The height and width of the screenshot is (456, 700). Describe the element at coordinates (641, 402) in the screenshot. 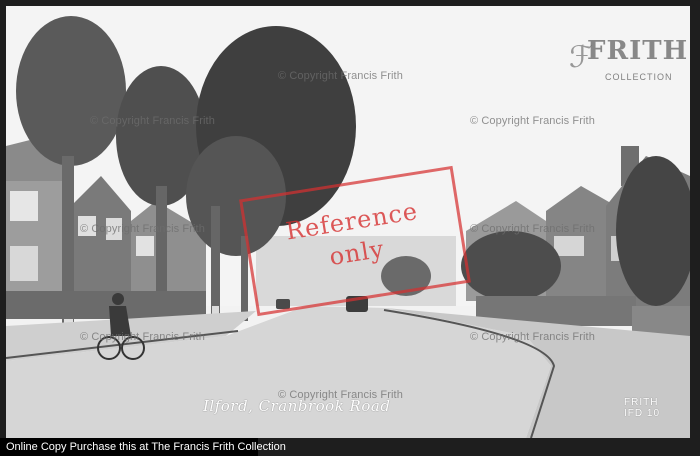

I see `frith-code-line1: FRITH` at that location.